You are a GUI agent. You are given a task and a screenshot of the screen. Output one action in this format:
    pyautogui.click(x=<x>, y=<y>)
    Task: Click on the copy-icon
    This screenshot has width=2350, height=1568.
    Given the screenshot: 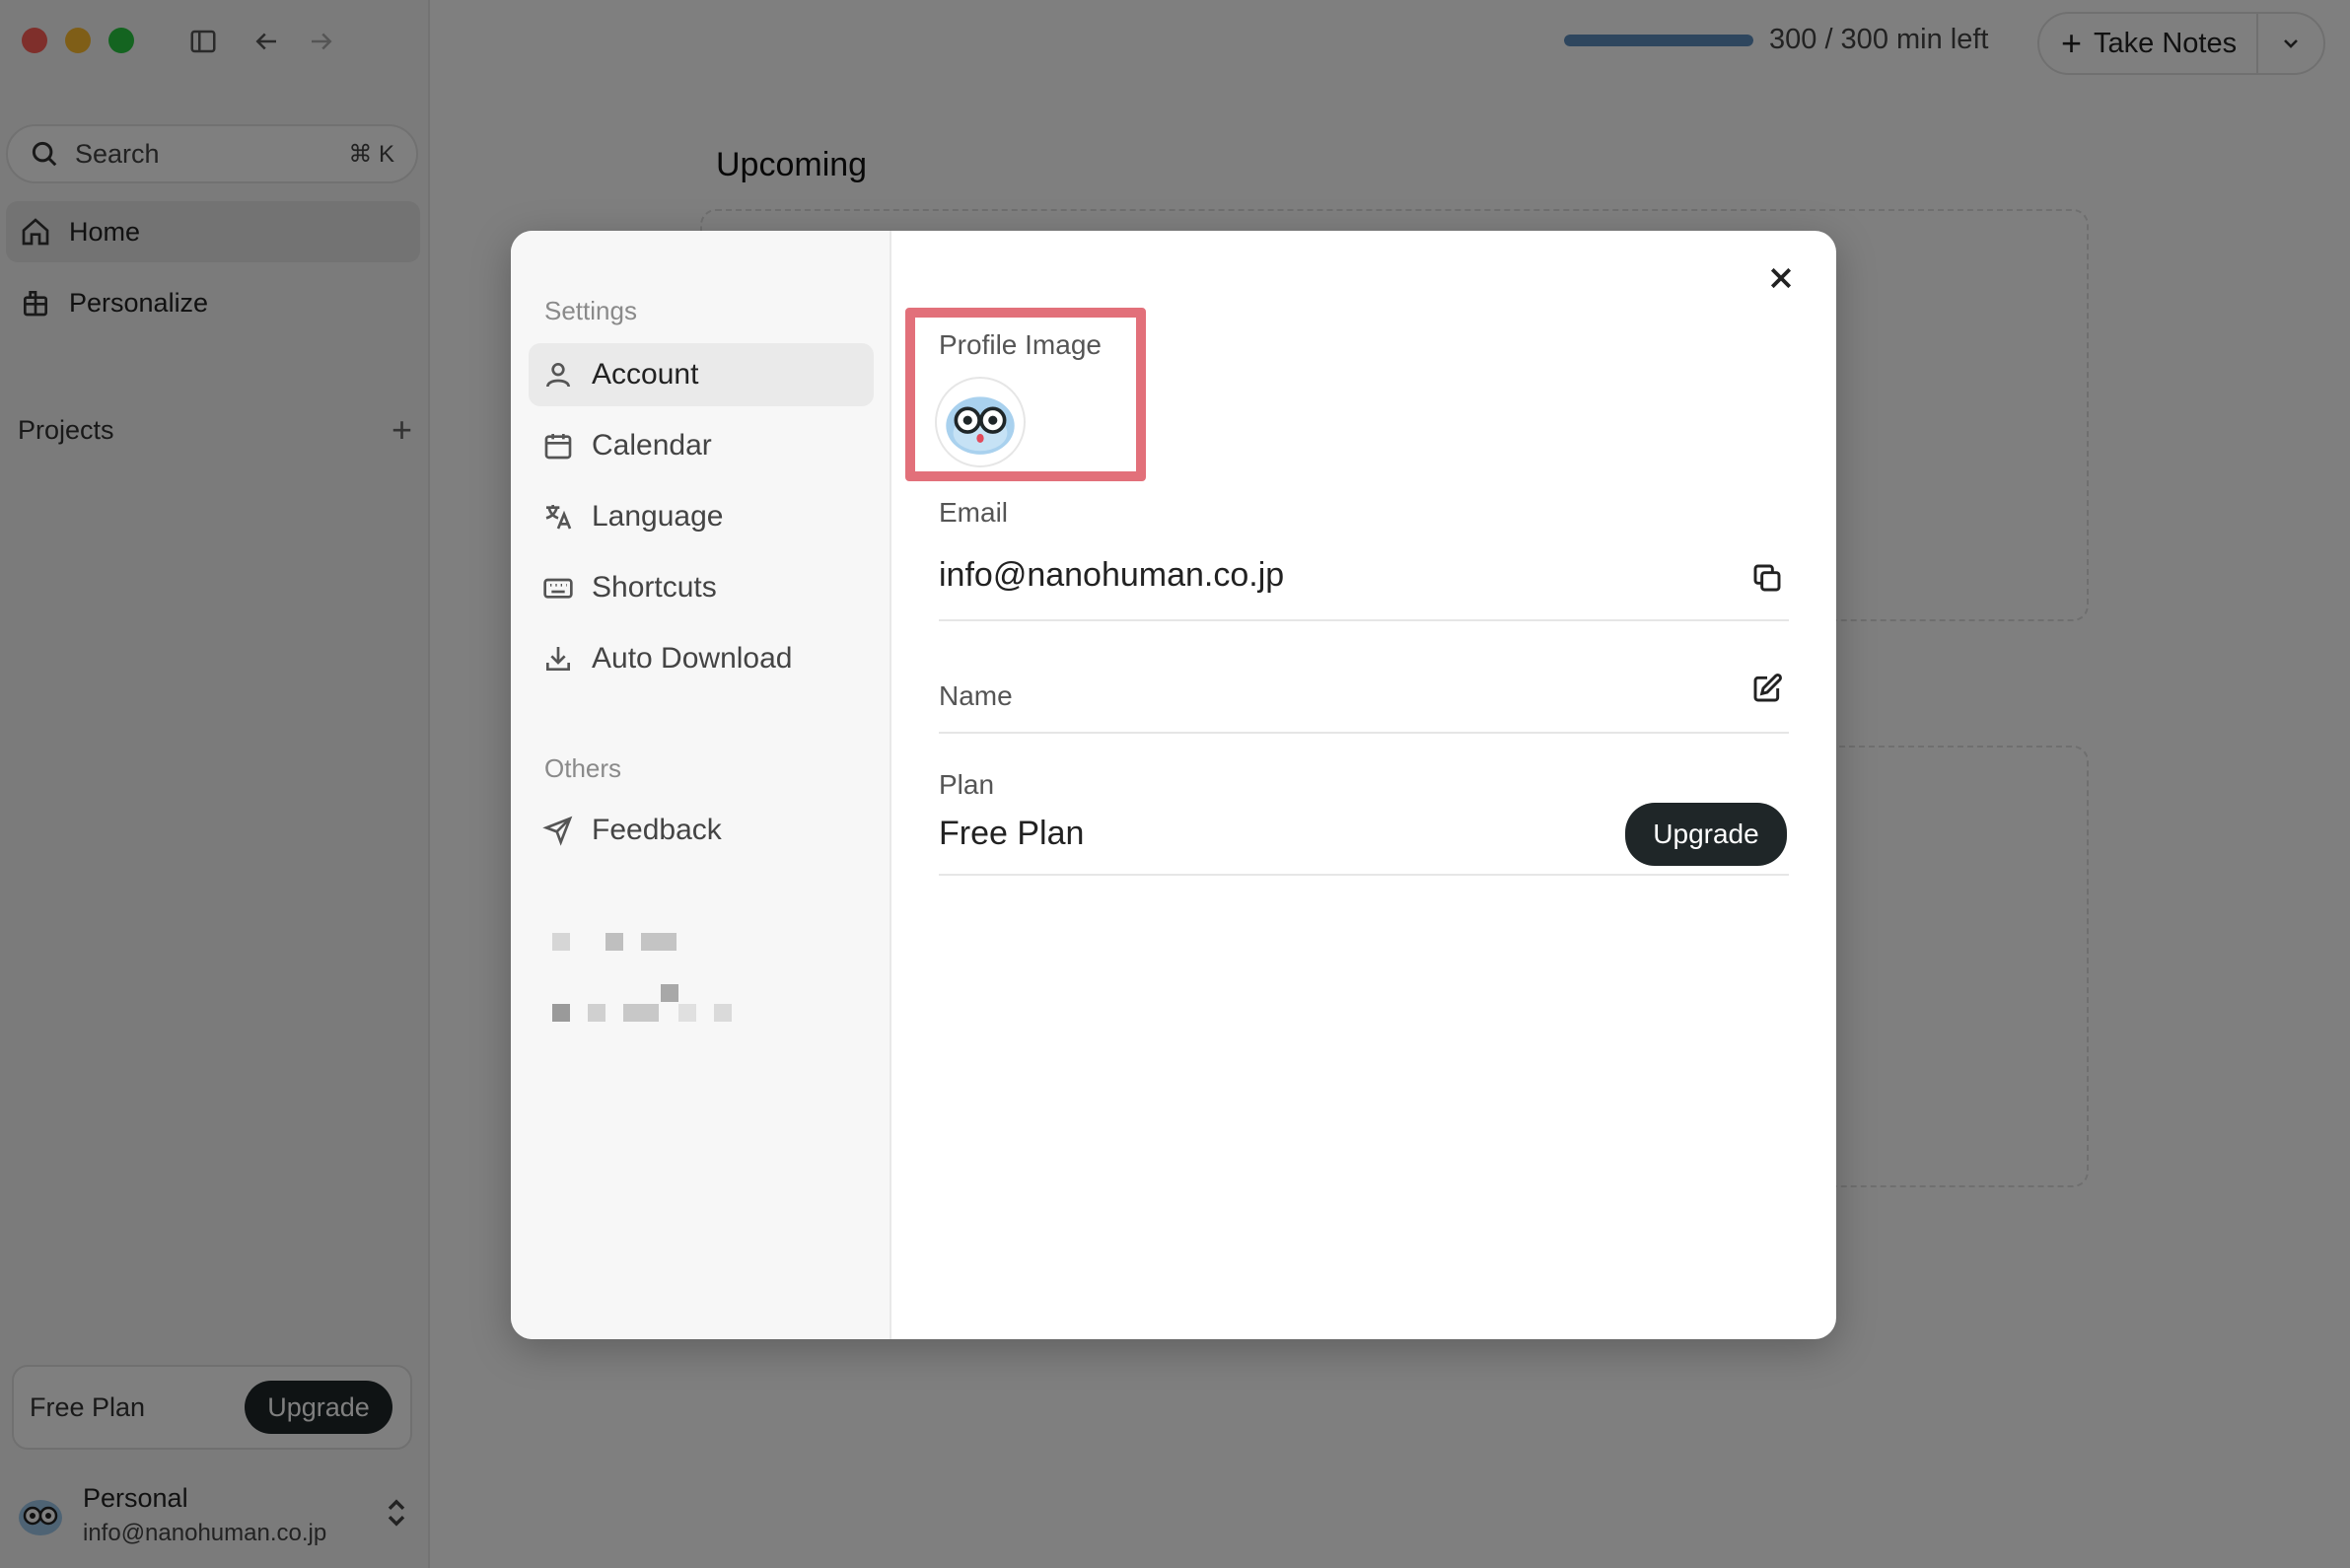 What is the action you would take?
    pyautogui.click(x=1767, y=578)
    